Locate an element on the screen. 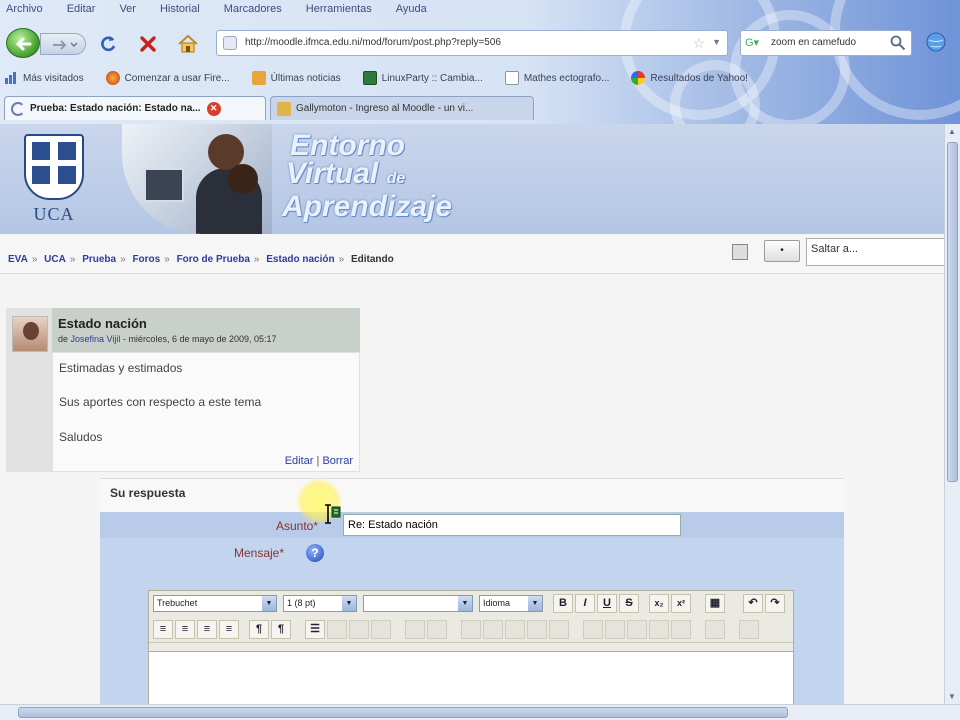 The height and width of the screenshot is (720, 960). vertical-scrollbar: ▲ ▼ is located at coordinates (952, 414).